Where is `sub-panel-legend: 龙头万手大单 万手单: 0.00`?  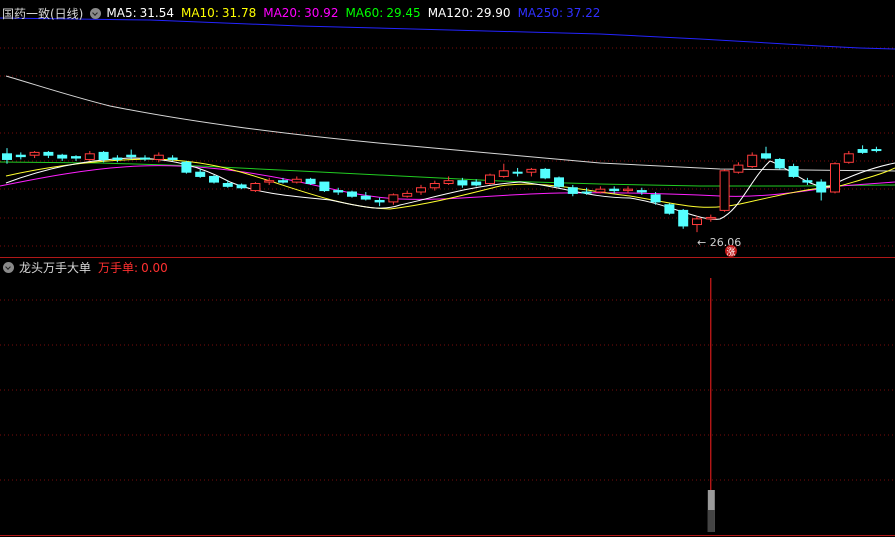
sub-panel-legend: 龙头万手大单 万手单: 0.00 is located at coordinates (87, 267).